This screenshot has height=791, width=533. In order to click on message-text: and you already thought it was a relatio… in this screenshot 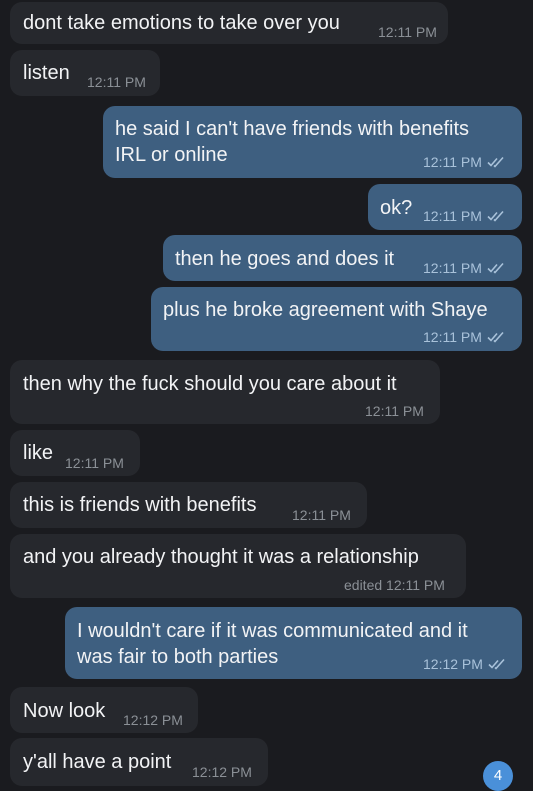, I will do `click(221, 557)`.